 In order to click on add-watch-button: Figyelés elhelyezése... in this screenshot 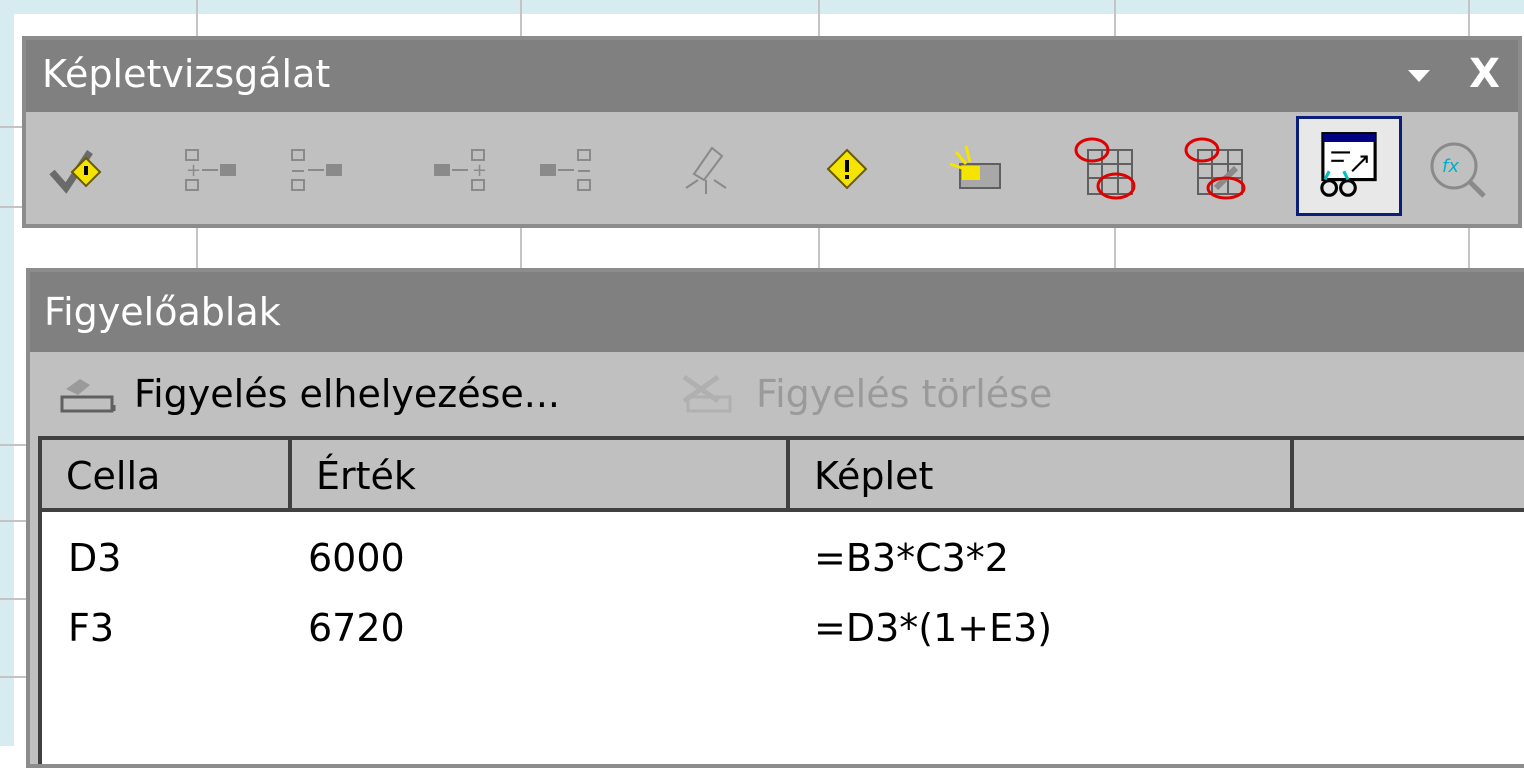, I will do `click(308, 394)`.